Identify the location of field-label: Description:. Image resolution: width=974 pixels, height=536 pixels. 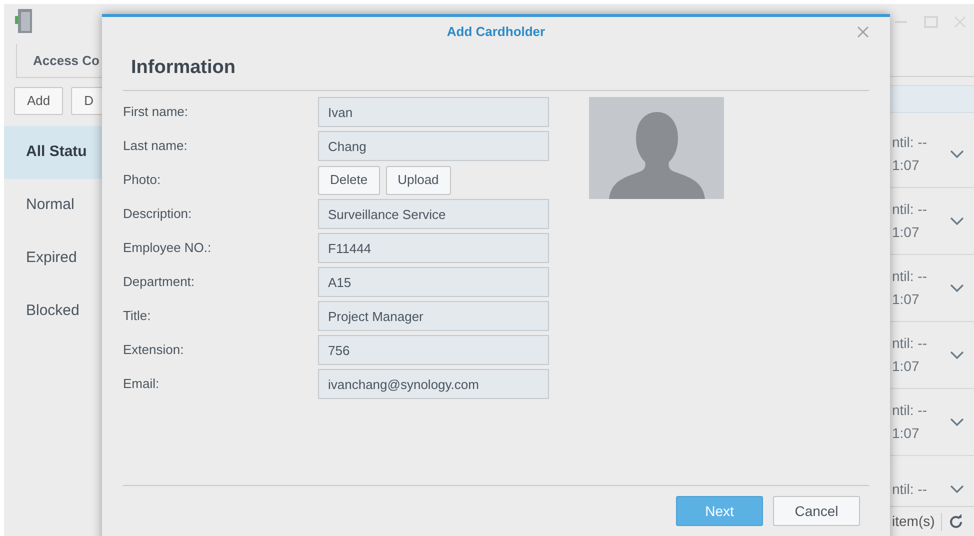
(158, 214).